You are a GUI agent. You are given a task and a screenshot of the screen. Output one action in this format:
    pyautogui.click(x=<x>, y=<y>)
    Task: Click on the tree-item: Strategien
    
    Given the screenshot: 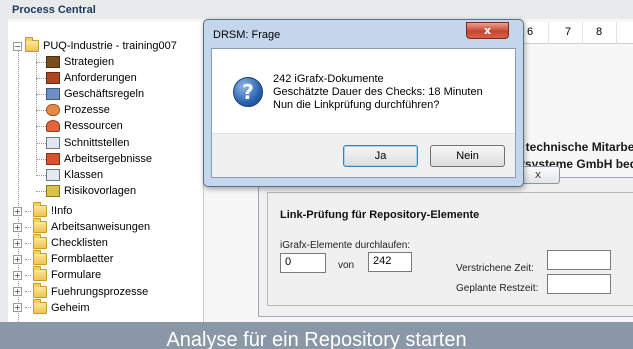 What is the action you would take?
    pyautogui.click(x=80, y=62)
    